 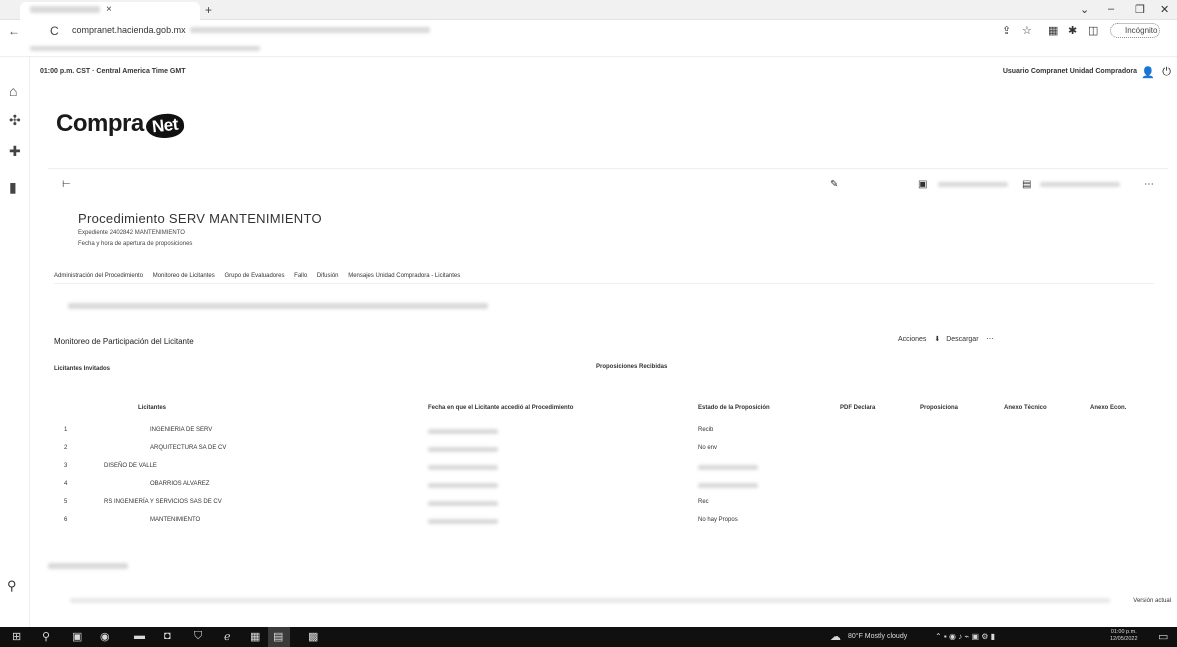 What do you see at coordinates (12, 586) in the screenshot?
I see `search-icon: ⚲` at bounding box center [12, 586].